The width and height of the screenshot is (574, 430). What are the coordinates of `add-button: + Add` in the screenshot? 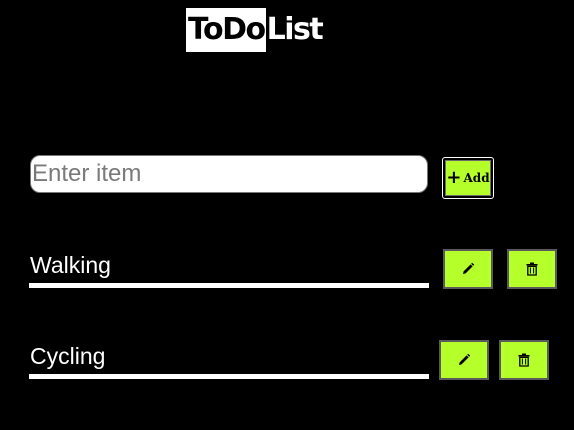 It's located at (468, 178).